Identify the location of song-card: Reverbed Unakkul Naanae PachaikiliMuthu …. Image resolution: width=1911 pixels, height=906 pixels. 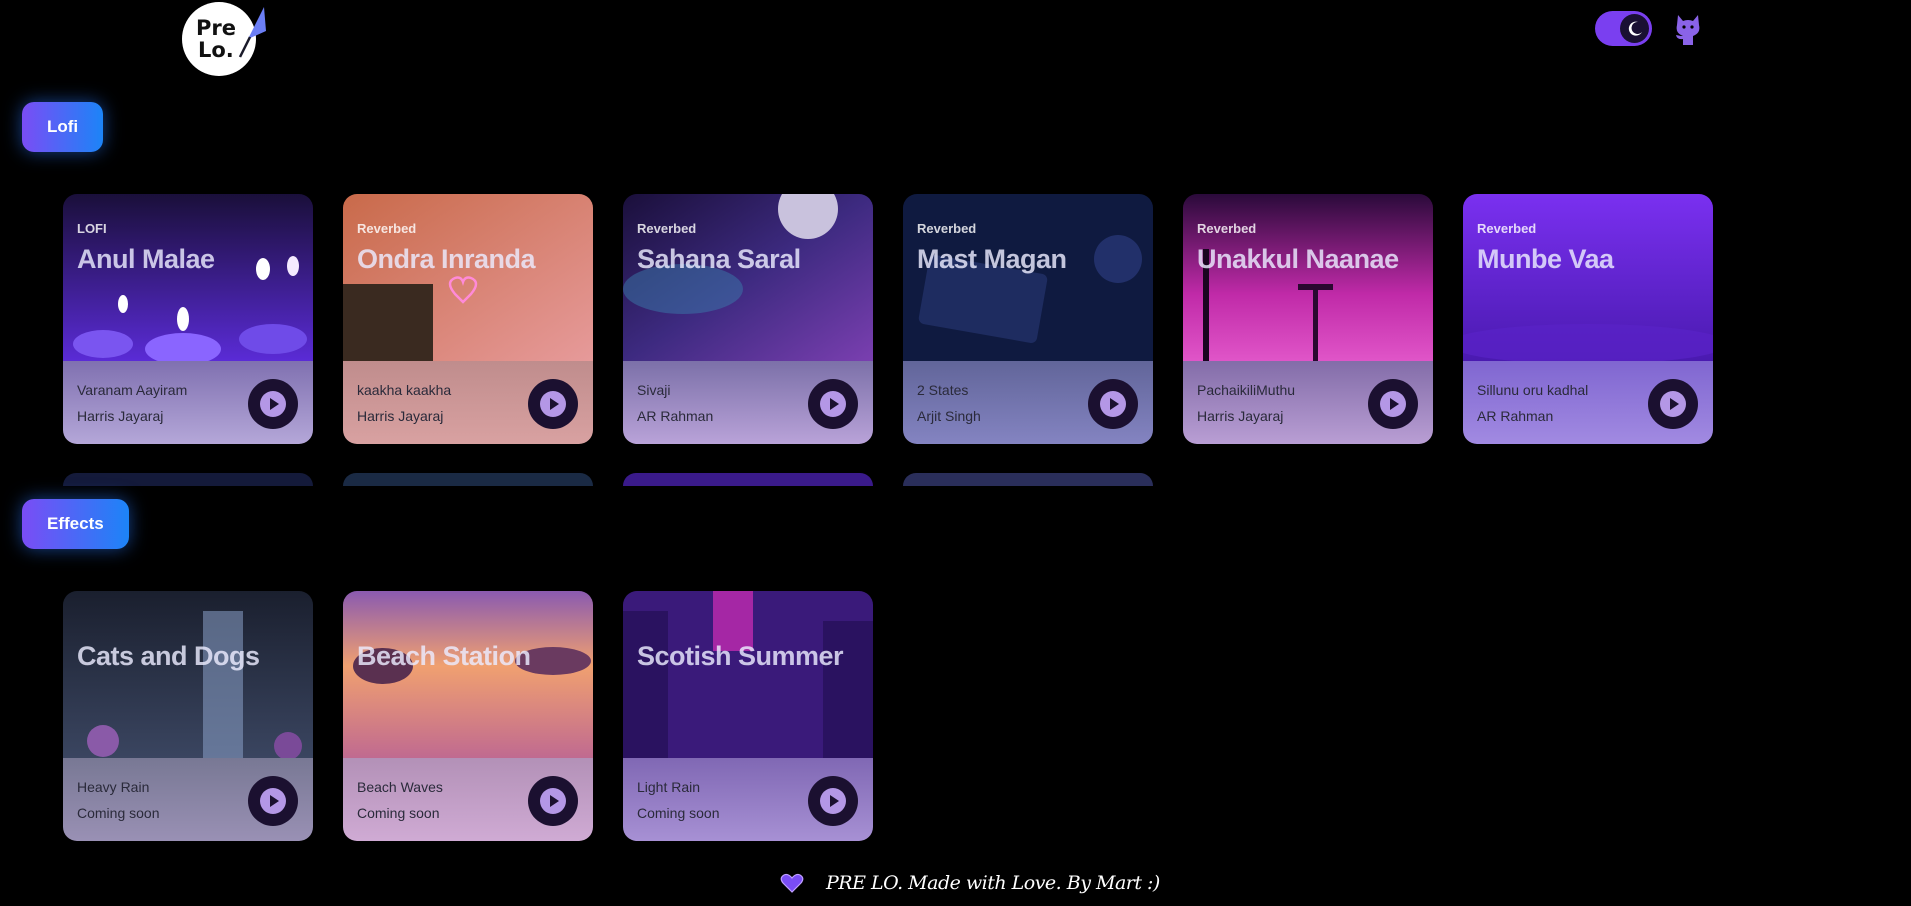
(1308, 319).